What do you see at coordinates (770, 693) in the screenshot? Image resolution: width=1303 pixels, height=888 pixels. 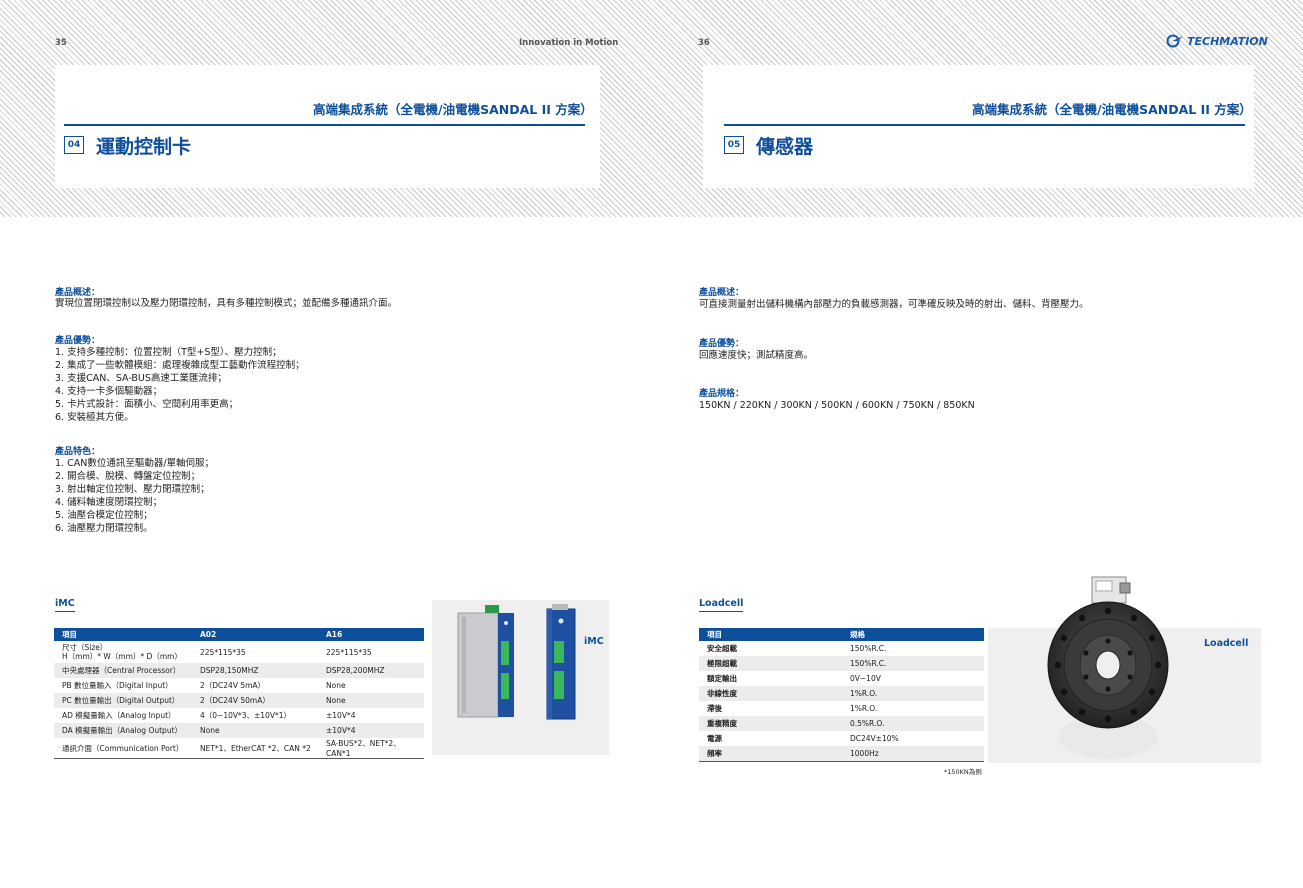 I see `table-cell: 非線性度` at bounding box center [770, 693].